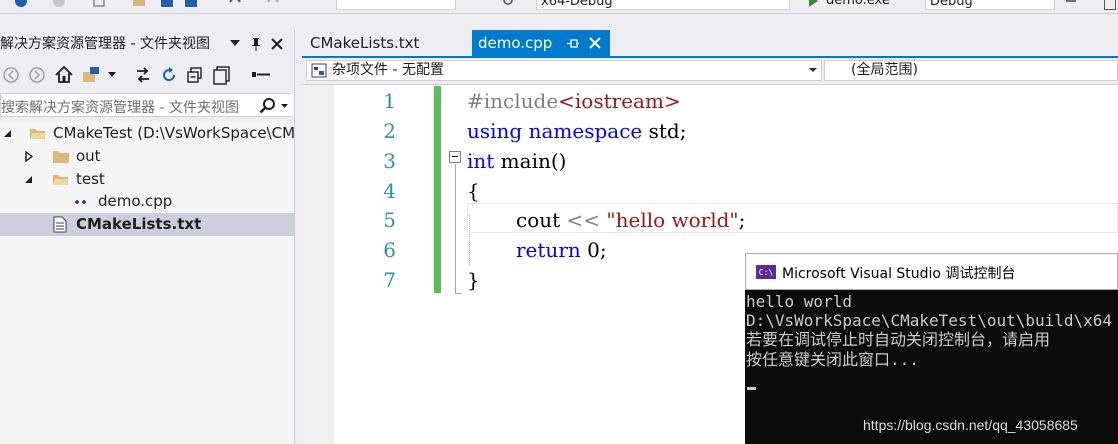 This screenshot has height=444, width=1118. I want to click on code-line: using namespace std;, so click(576, 131).